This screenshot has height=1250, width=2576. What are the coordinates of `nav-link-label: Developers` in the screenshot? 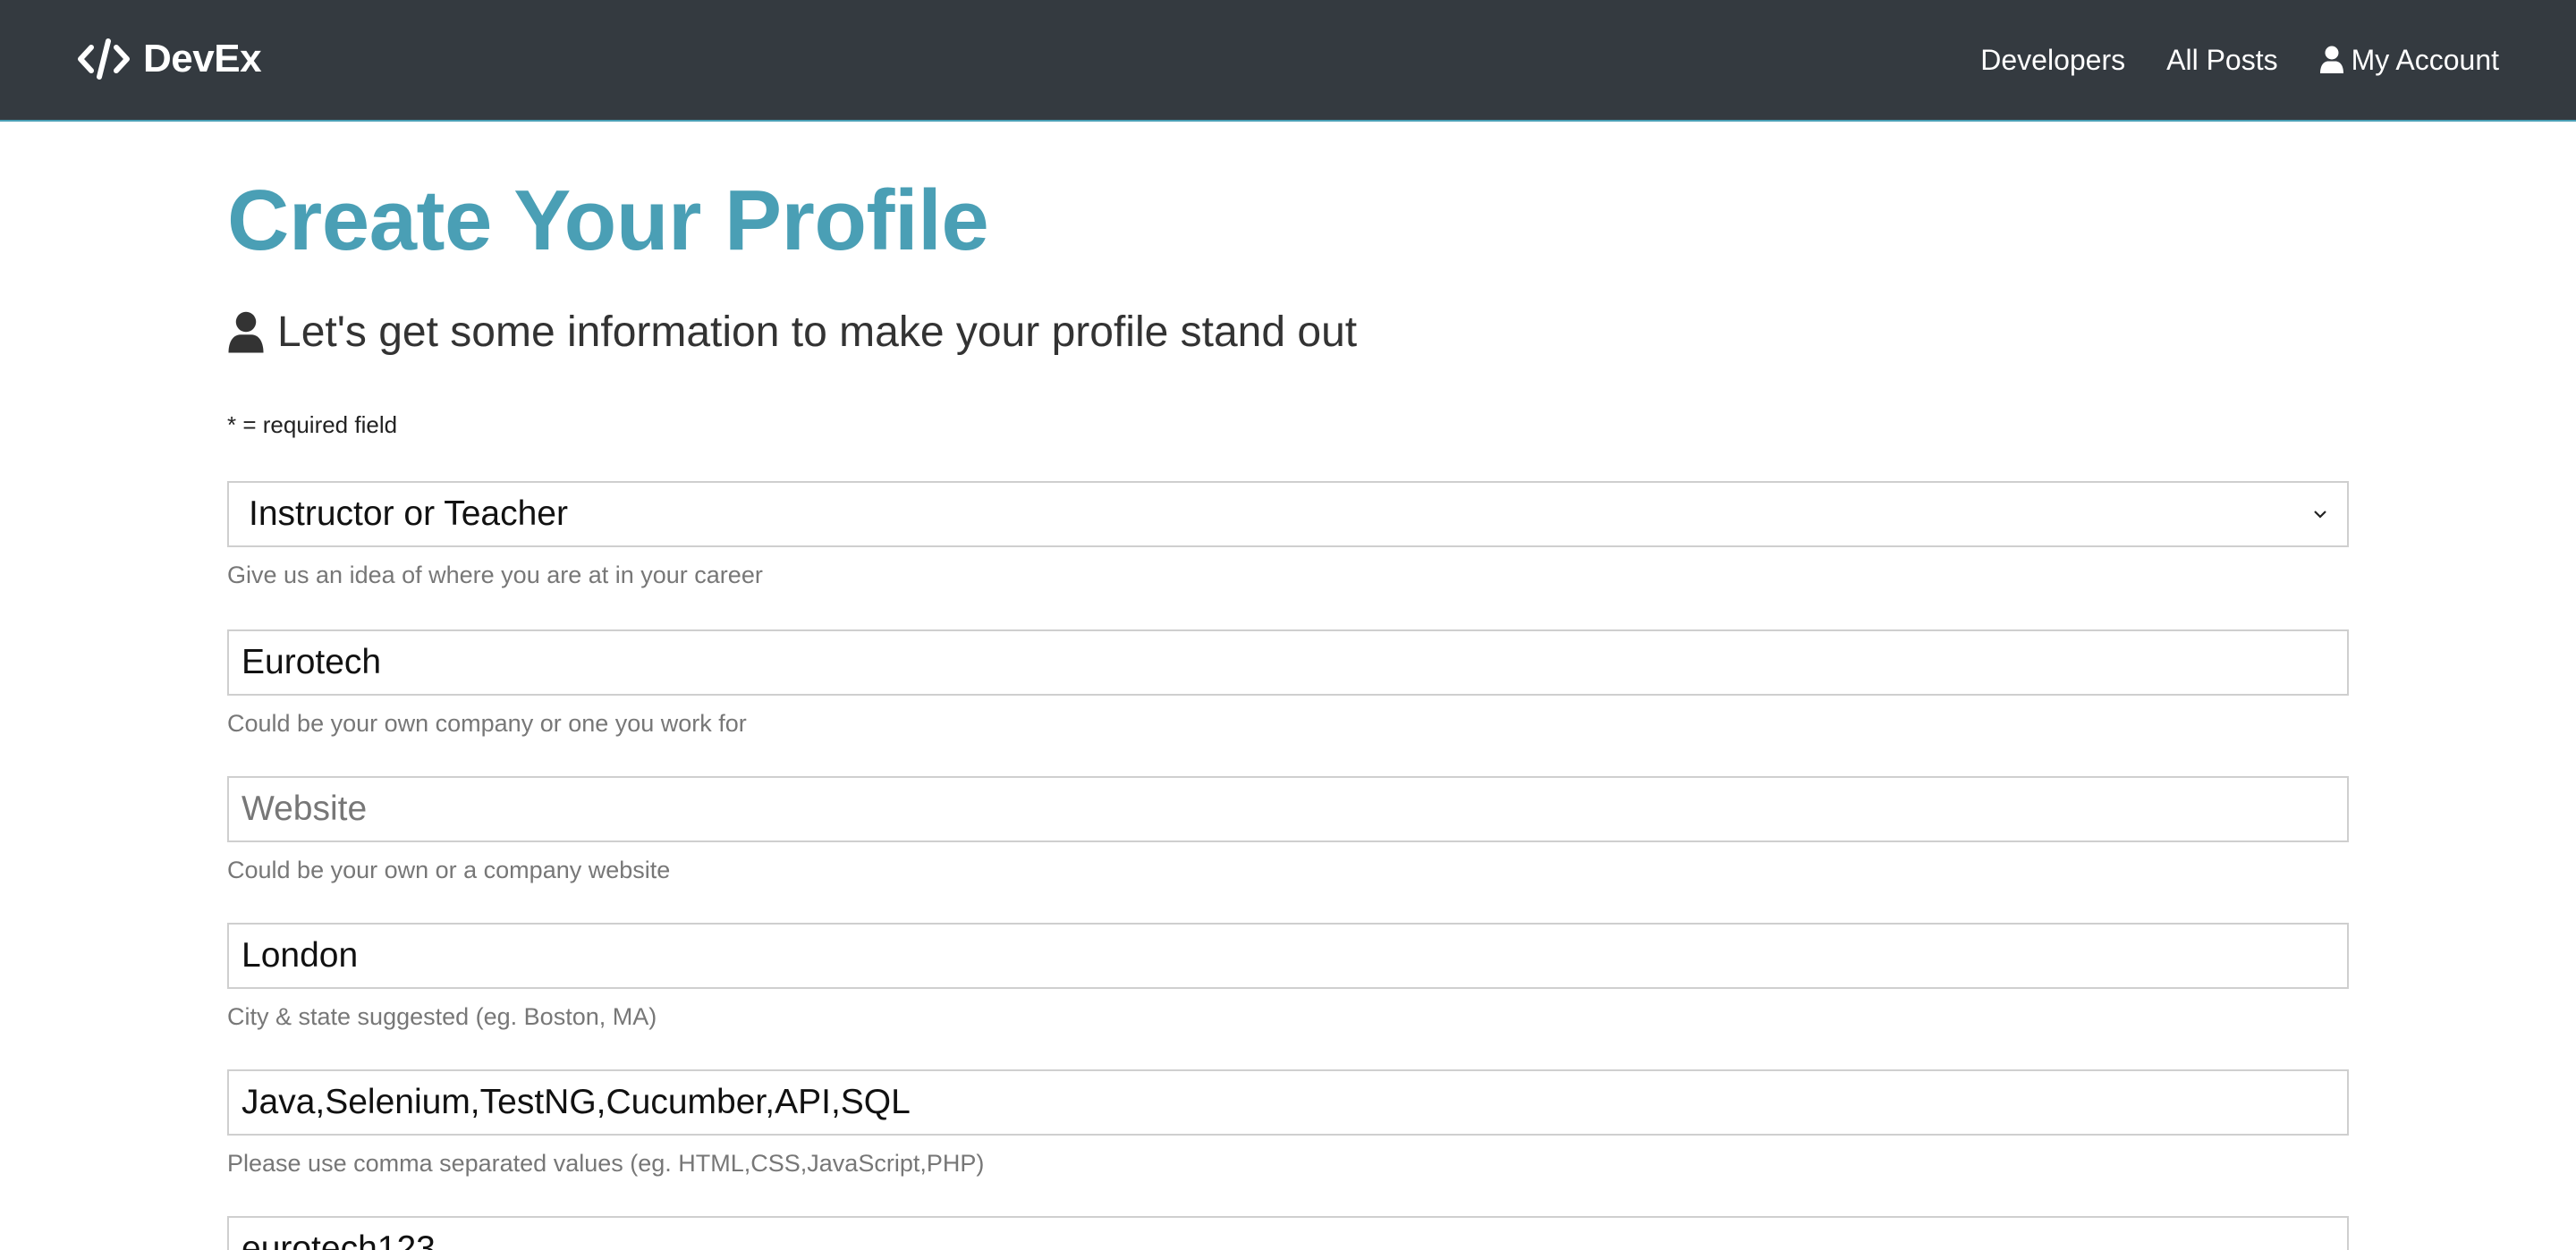 It's located at (2053, 60).